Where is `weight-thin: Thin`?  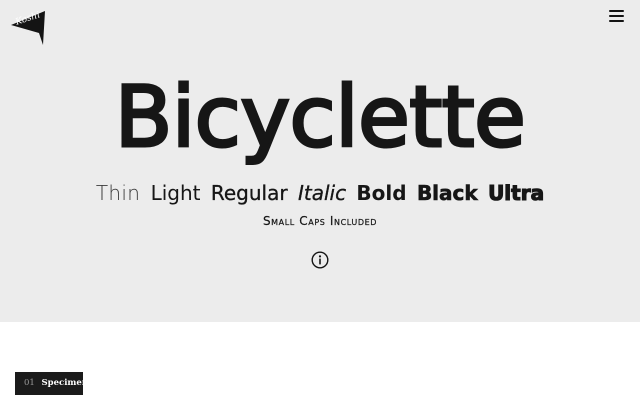 weight-thin: Thin is located at coordinates (118, 193).